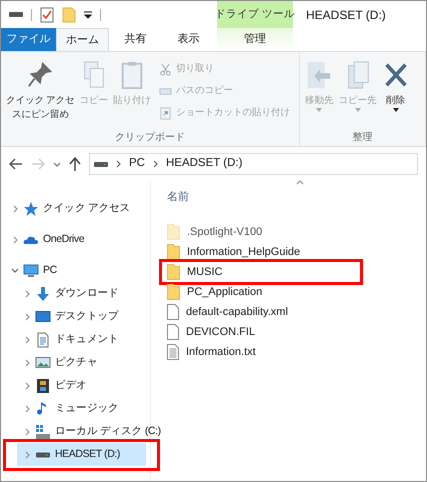  Describe the element at coordinates (28, 39) in the screenshot. I see `ribbon-tab: ファイル` at that location.